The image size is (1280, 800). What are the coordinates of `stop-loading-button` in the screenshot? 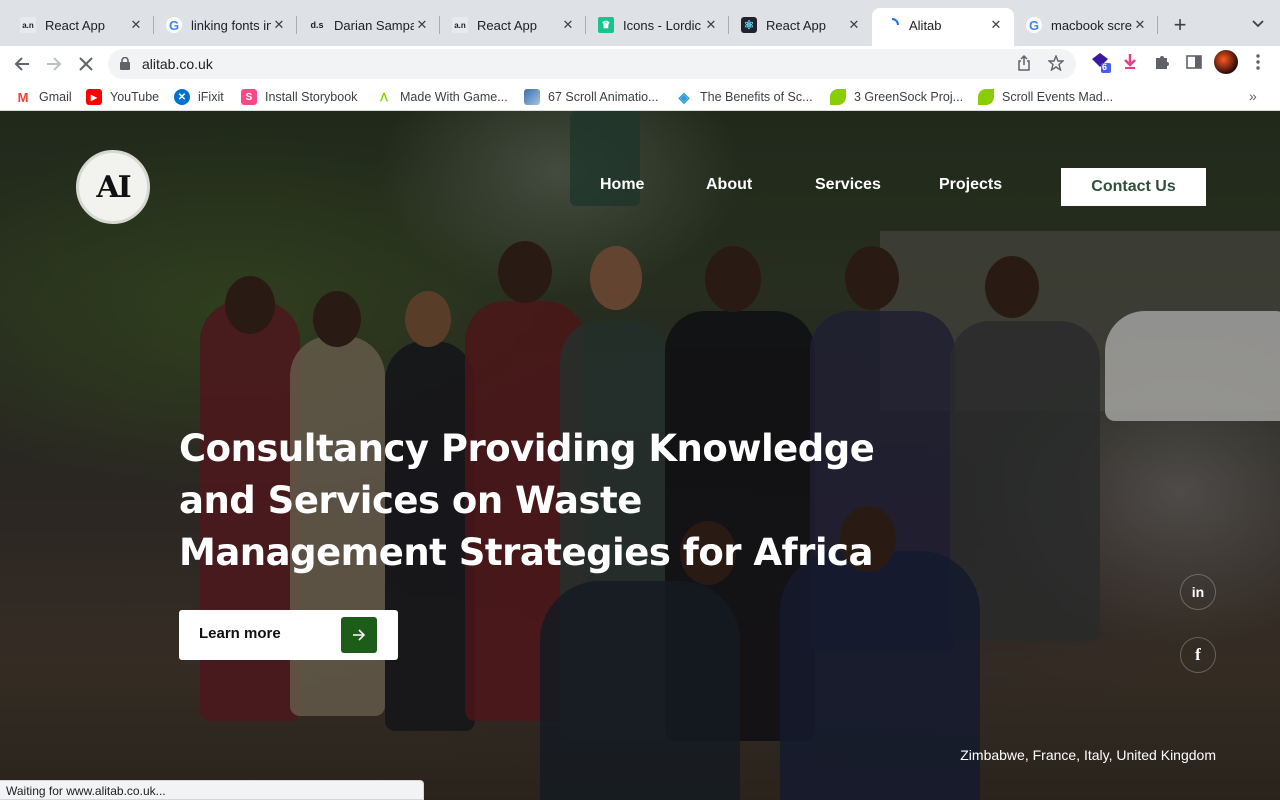 It's located at (86, 64).